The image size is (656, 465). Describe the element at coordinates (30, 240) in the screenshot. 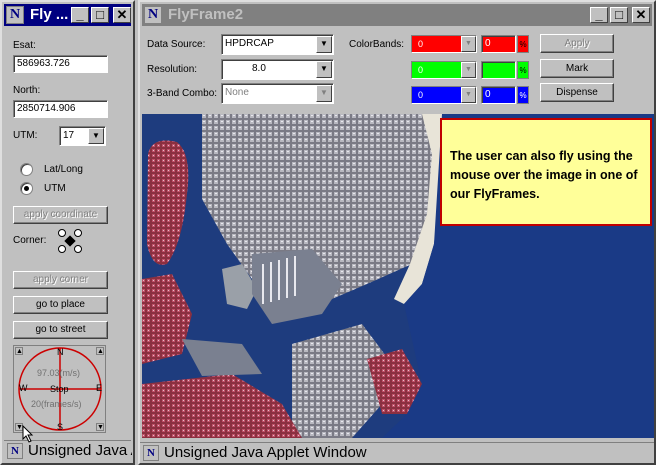

I see `corner-label: Corner:` at that location.